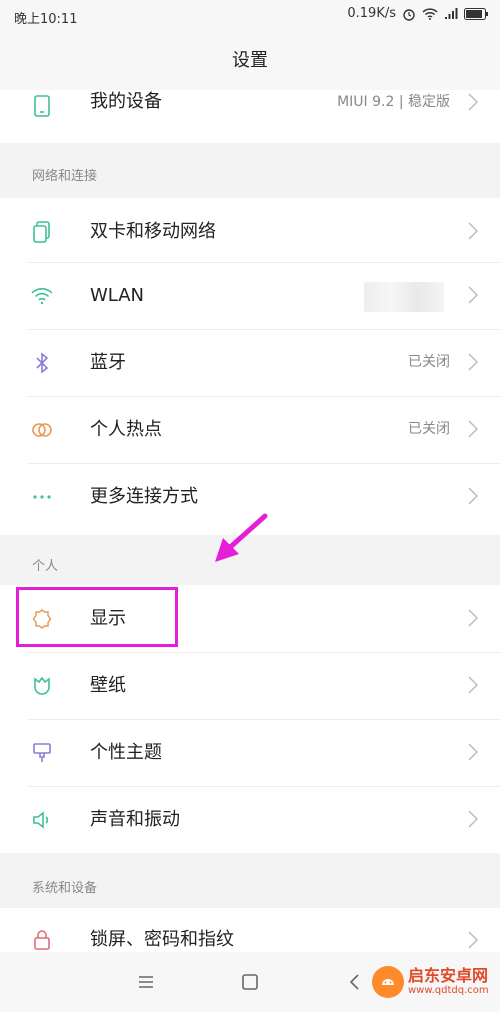 The width and height of the screenshot is (500, 1012). What do you see at coordinates (42, 497) in the screenshot?
I see `more-dots-icon` at bounding box center [42, 497].